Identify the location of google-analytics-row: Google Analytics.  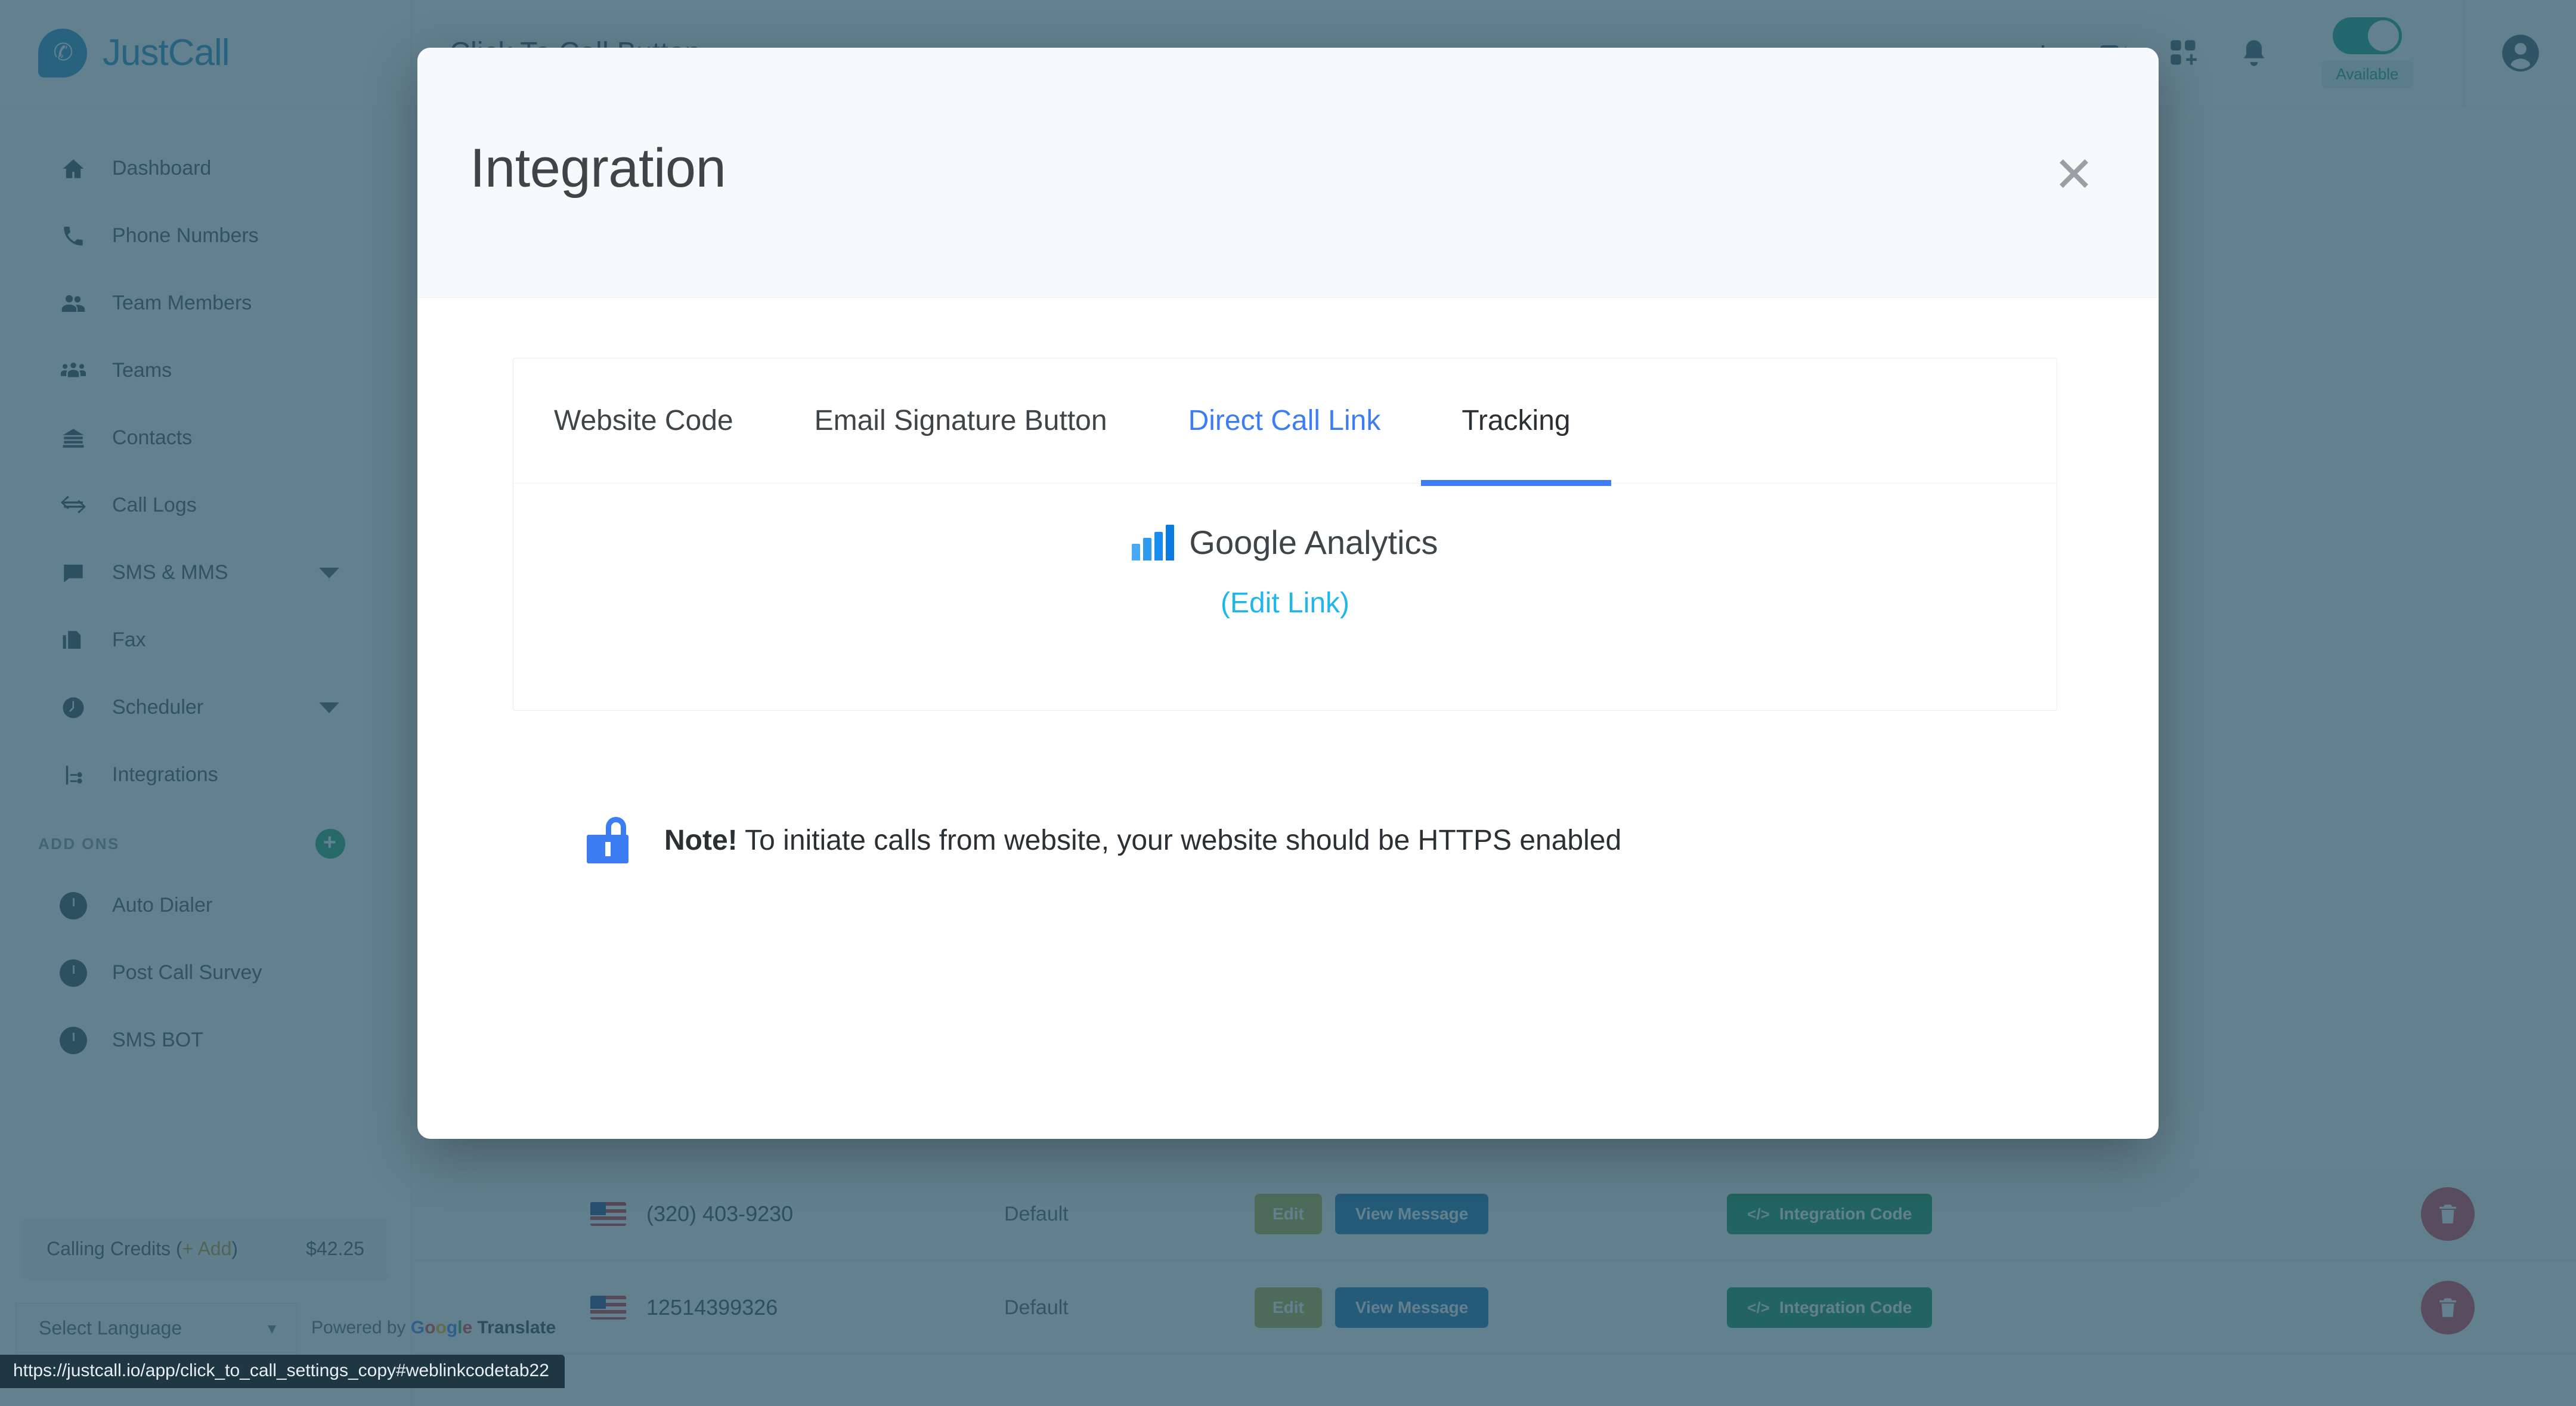
(1285, 542).